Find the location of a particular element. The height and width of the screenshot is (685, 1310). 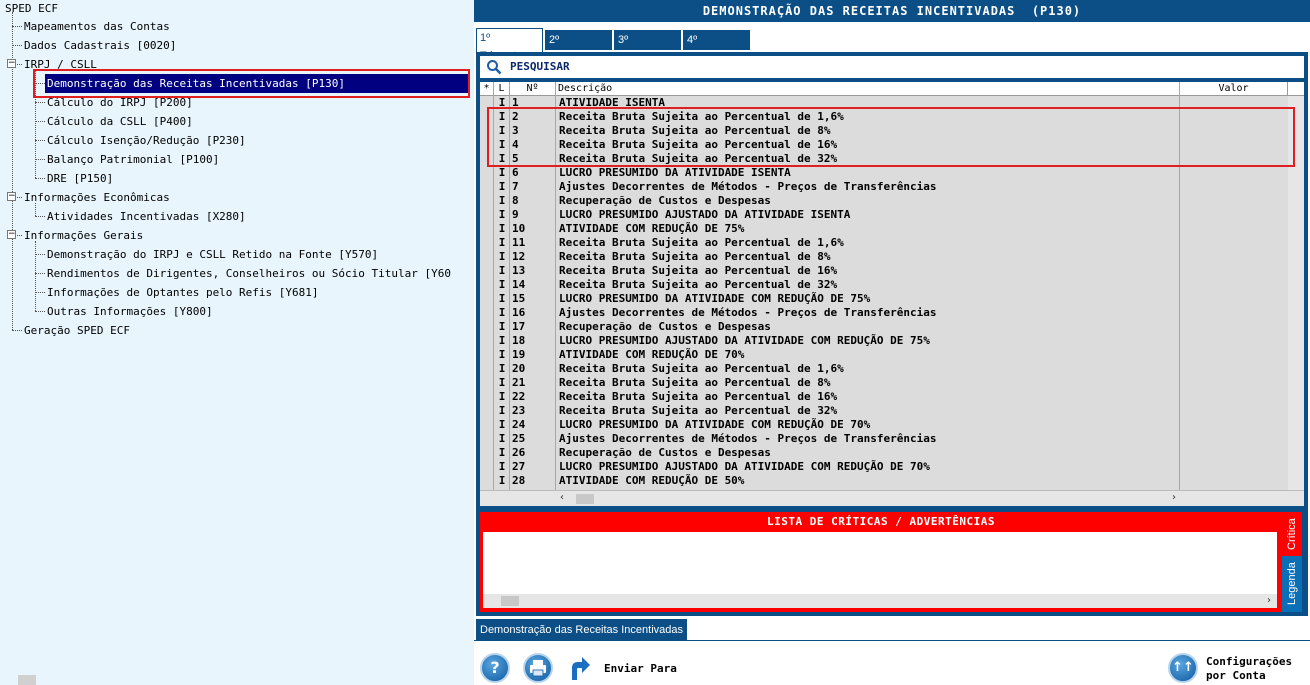

tree-item-info-gerais: Informações Gerais is located at coordinates (83, 235).